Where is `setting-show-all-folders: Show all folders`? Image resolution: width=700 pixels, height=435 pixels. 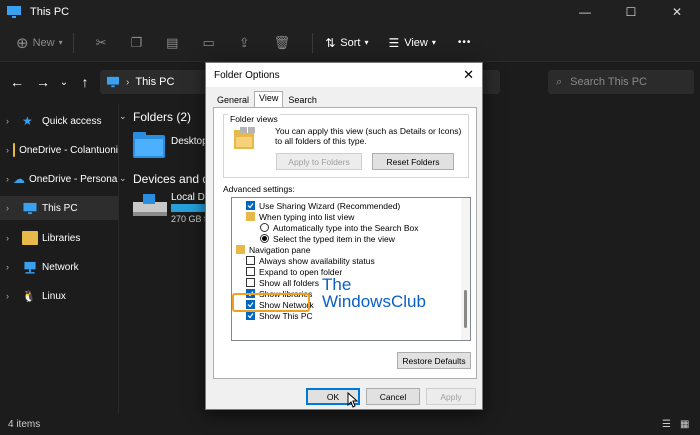 setting-show-all-folders: Show all folders is located at coordinates (282, 282).